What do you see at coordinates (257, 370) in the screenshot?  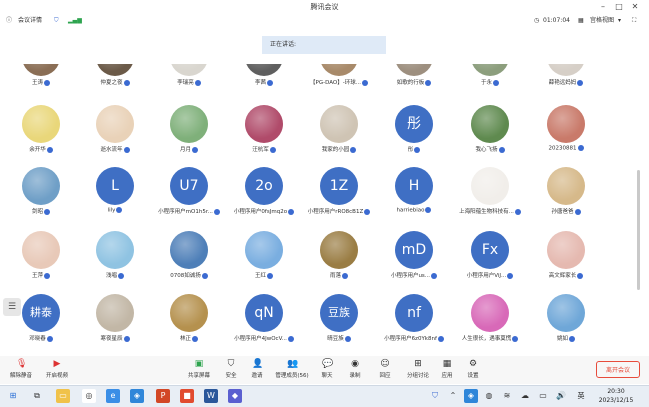 I see `invite-button: 👤 邀请` at bounding box center [257, 370].